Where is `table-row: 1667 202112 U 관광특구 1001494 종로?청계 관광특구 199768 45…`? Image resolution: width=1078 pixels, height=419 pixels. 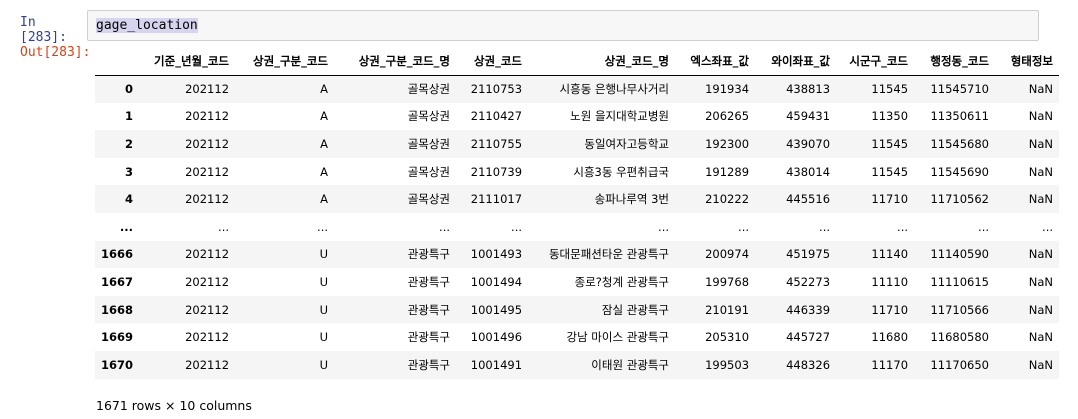
table-row: 1667 202112 U 관광특구 1001494 종로?청계 관광특구 199768 45… is located at coordinates (577, 282).